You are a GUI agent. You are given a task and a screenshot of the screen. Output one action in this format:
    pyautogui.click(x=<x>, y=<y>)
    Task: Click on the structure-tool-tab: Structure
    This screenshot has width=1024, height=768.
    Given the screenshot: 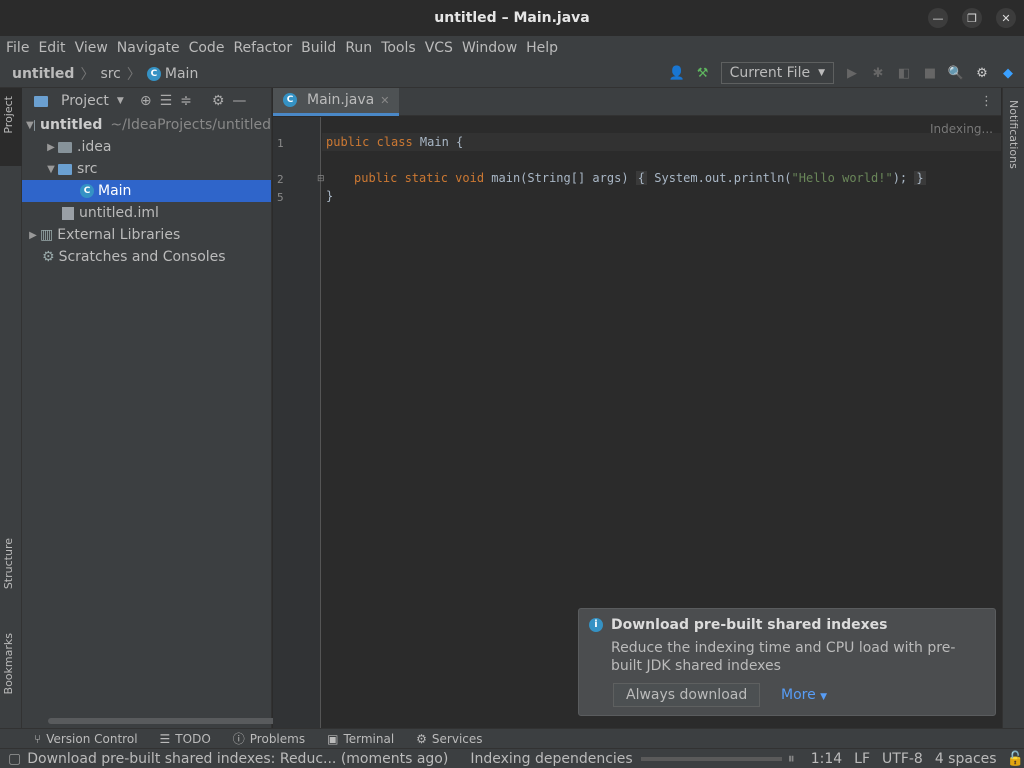 What is the action you would take?
    pyautogui.click(x=8, y=563)
    